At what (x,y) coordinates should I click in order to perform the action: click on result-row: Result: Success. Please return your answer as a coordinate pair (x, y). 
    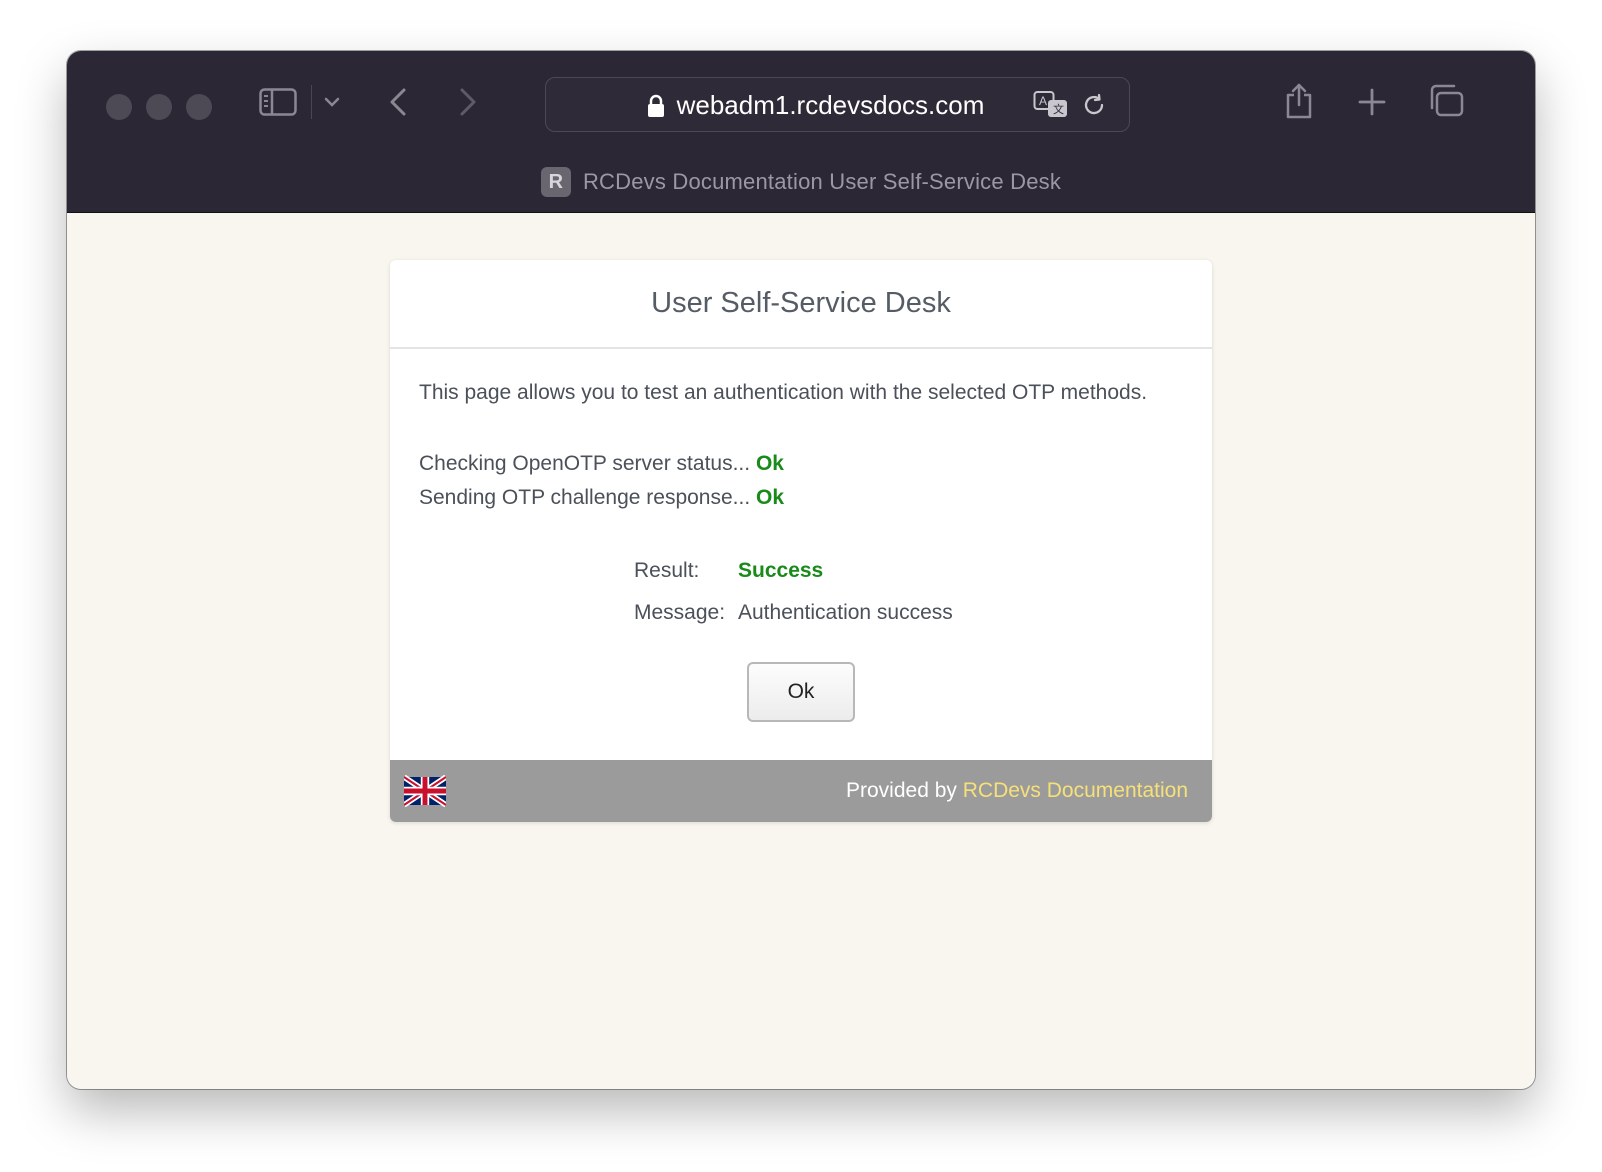
    Looking at the image, I should click on (793, 571).